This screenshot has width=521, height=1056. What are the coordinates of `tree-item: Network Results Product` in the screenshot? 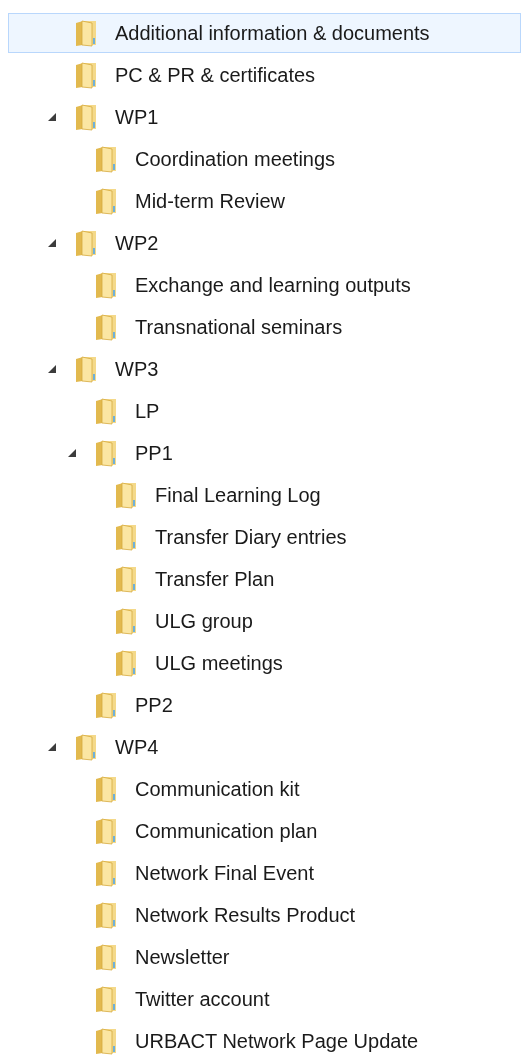 It's located at (264, 915).